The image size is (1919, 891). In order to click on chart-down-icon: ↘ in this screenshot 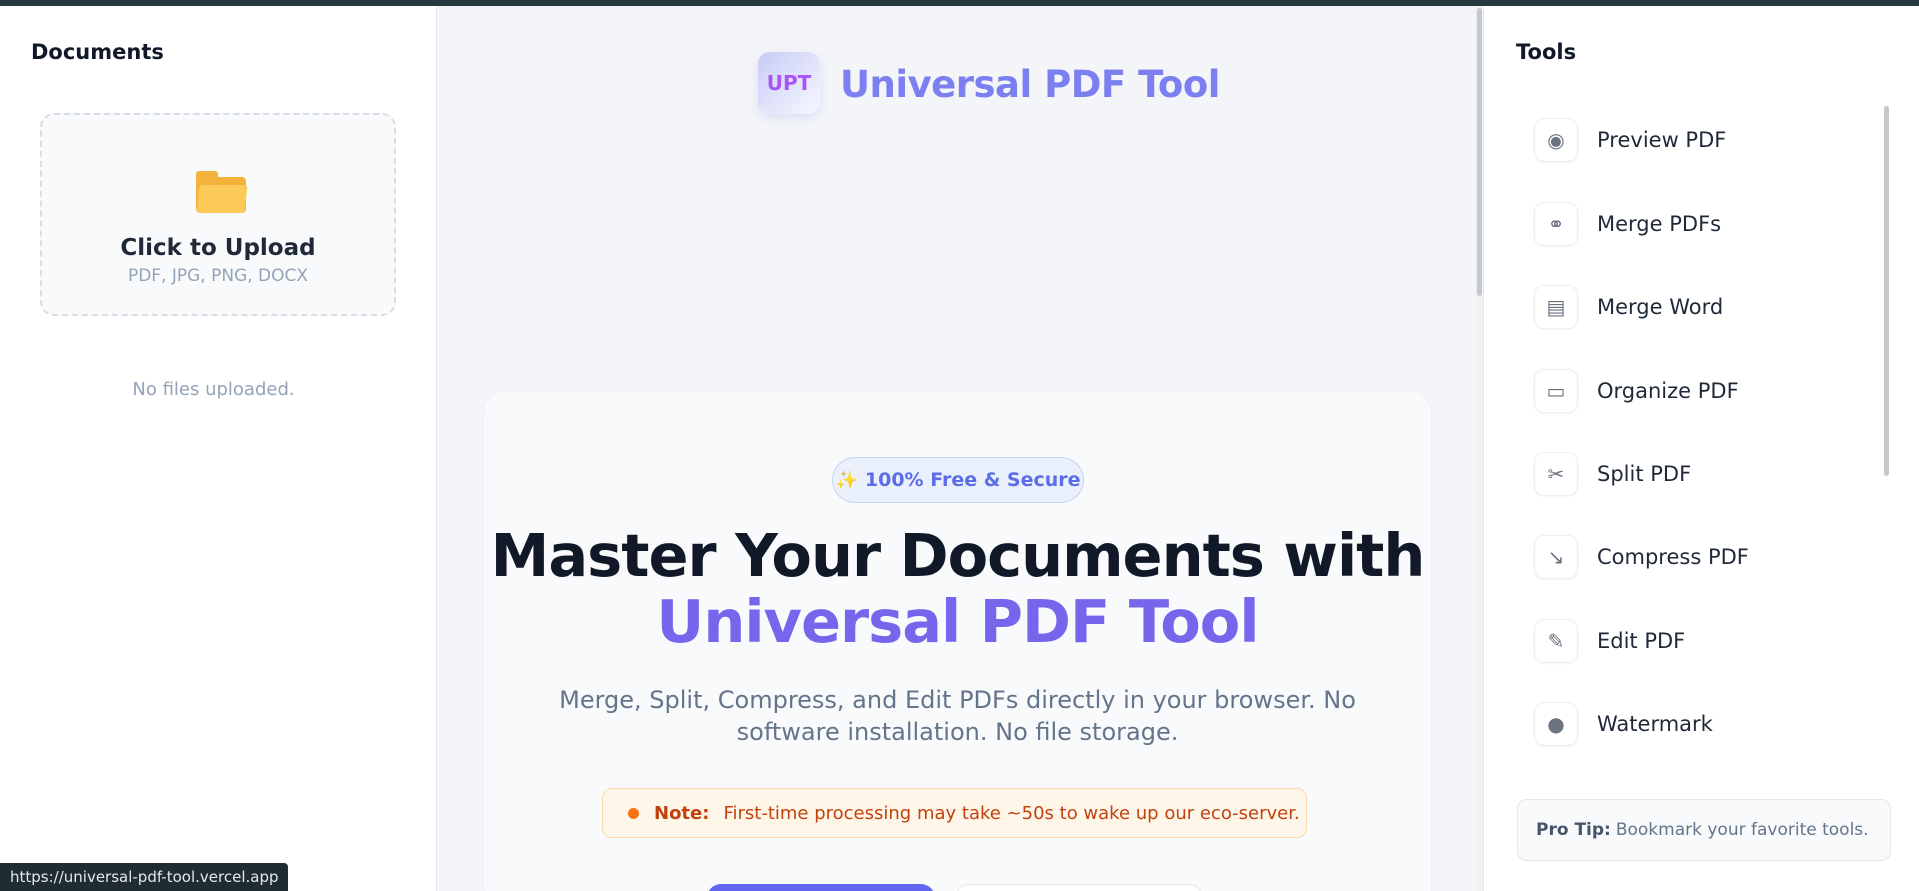, I will do `click(1556, 557)`.